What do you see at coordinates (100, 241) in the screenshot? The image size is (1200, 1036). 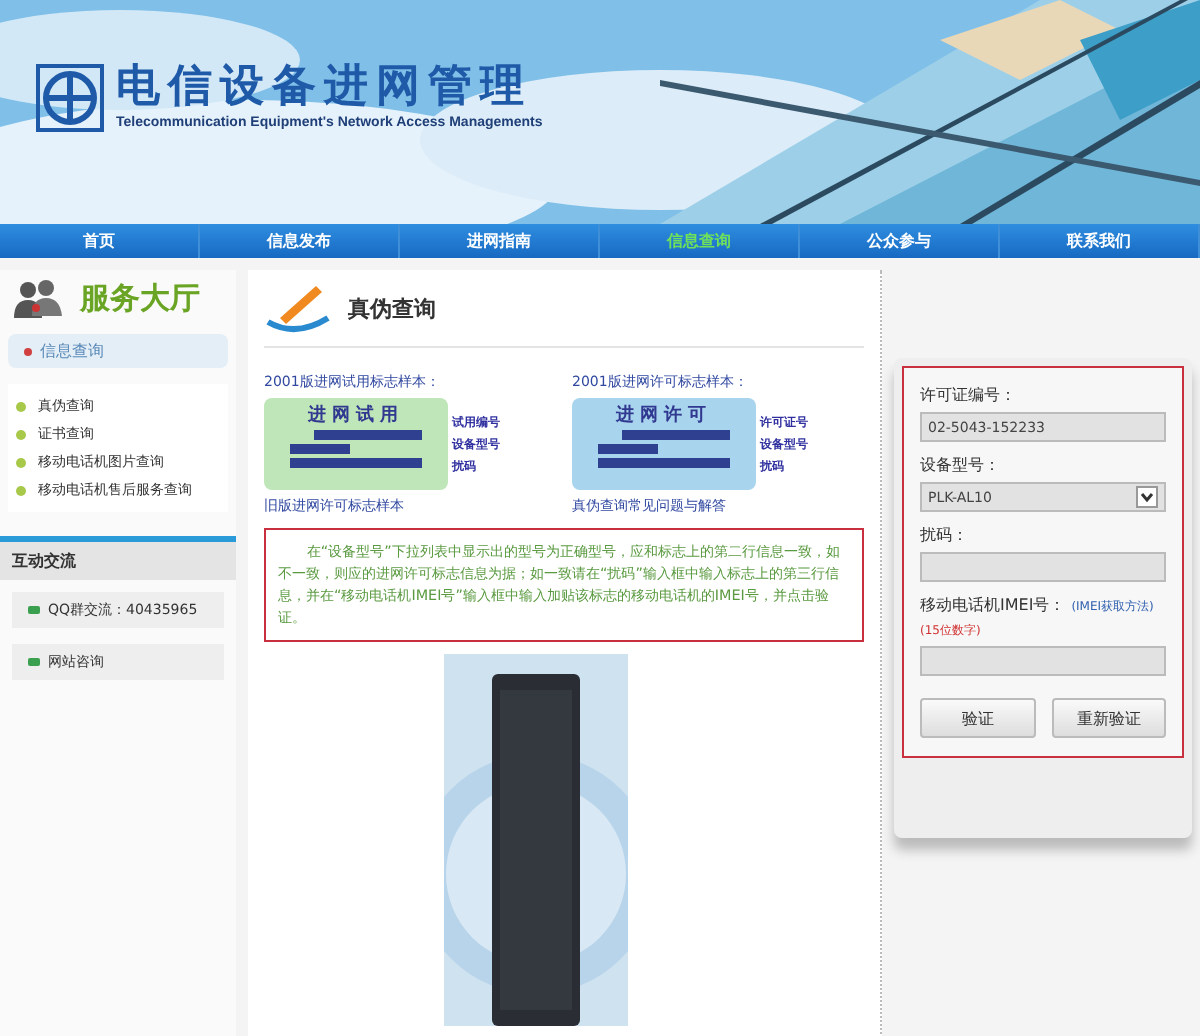 I see `nav-tab: 首页` at bounding box center [100, 241].